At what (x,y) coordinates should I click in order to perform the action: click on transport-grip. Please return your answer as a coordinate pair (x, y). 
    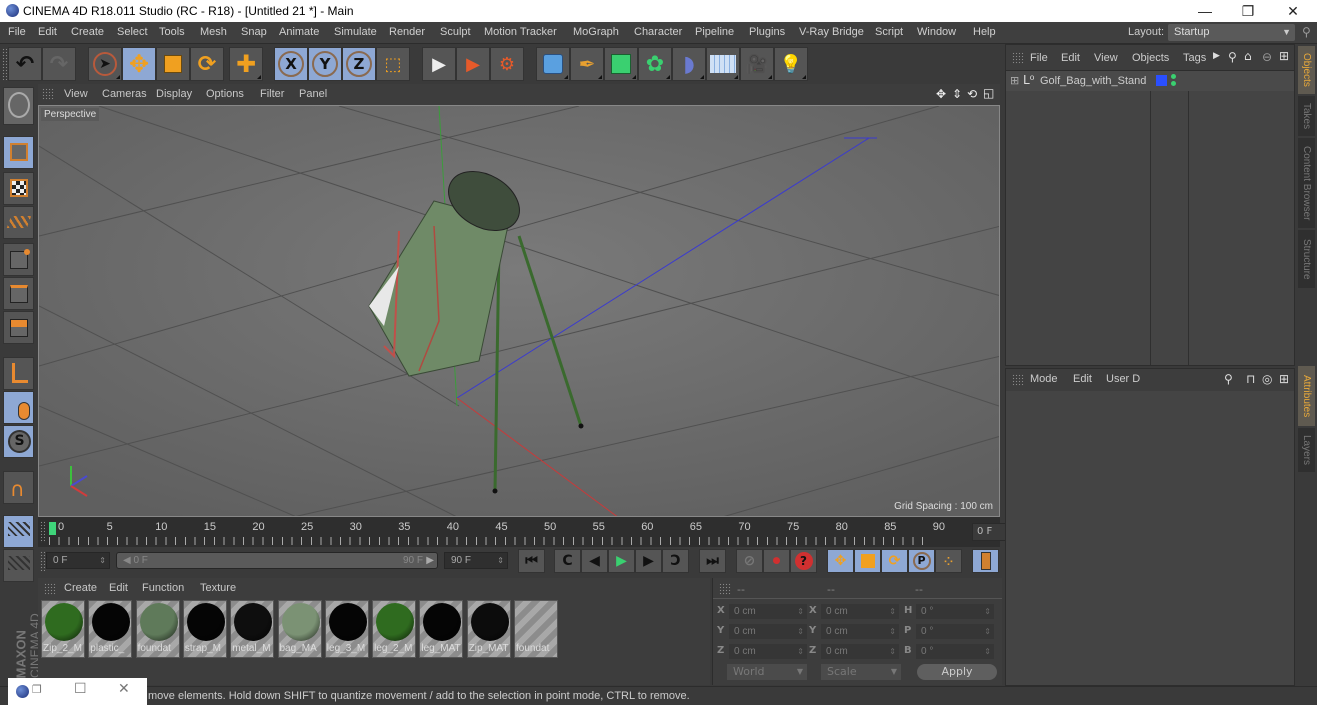
    Looking at the image, I should click on (42, 561).